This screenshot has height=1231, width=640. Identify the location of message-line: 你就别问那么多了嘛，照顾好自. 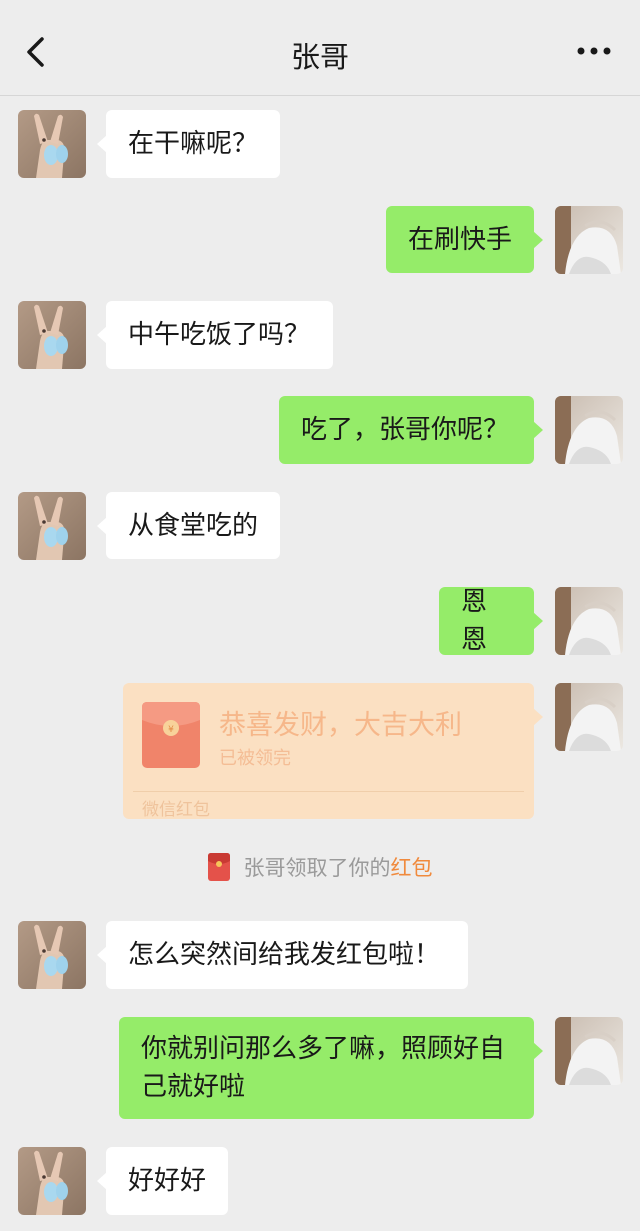
(323, 1049).